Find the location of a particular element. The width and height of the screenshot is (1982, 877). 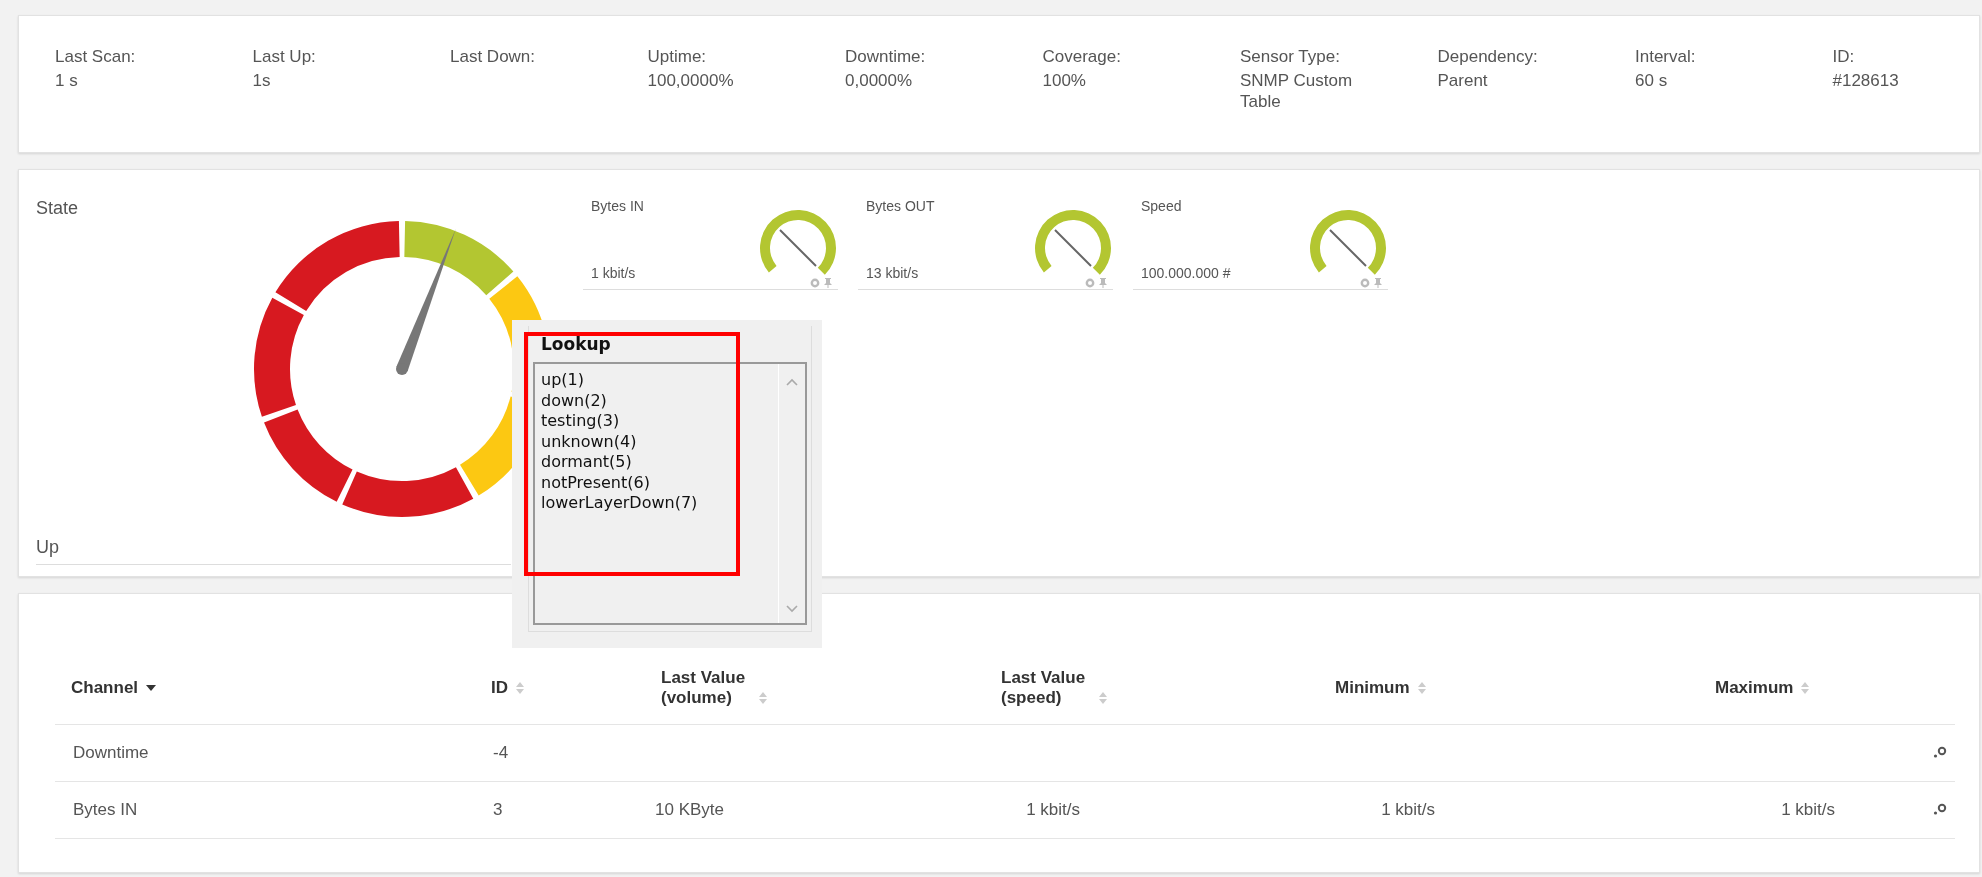

column-header: Channel is located at coordinates (105, 688).